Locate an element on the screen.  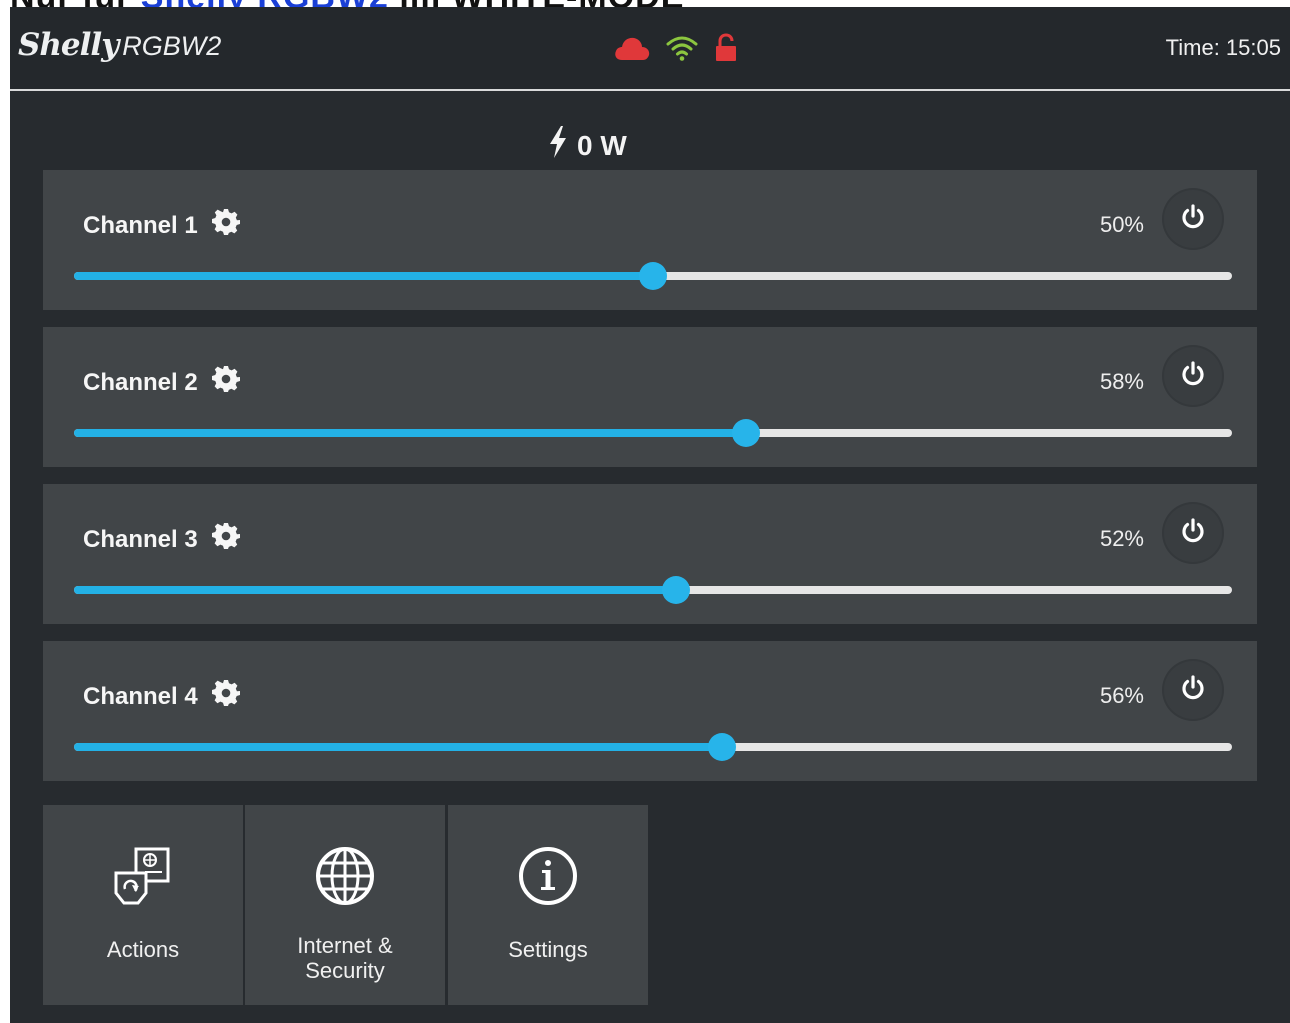
channel-panel: Channel 4 56% is located at coordinates (650, 711).